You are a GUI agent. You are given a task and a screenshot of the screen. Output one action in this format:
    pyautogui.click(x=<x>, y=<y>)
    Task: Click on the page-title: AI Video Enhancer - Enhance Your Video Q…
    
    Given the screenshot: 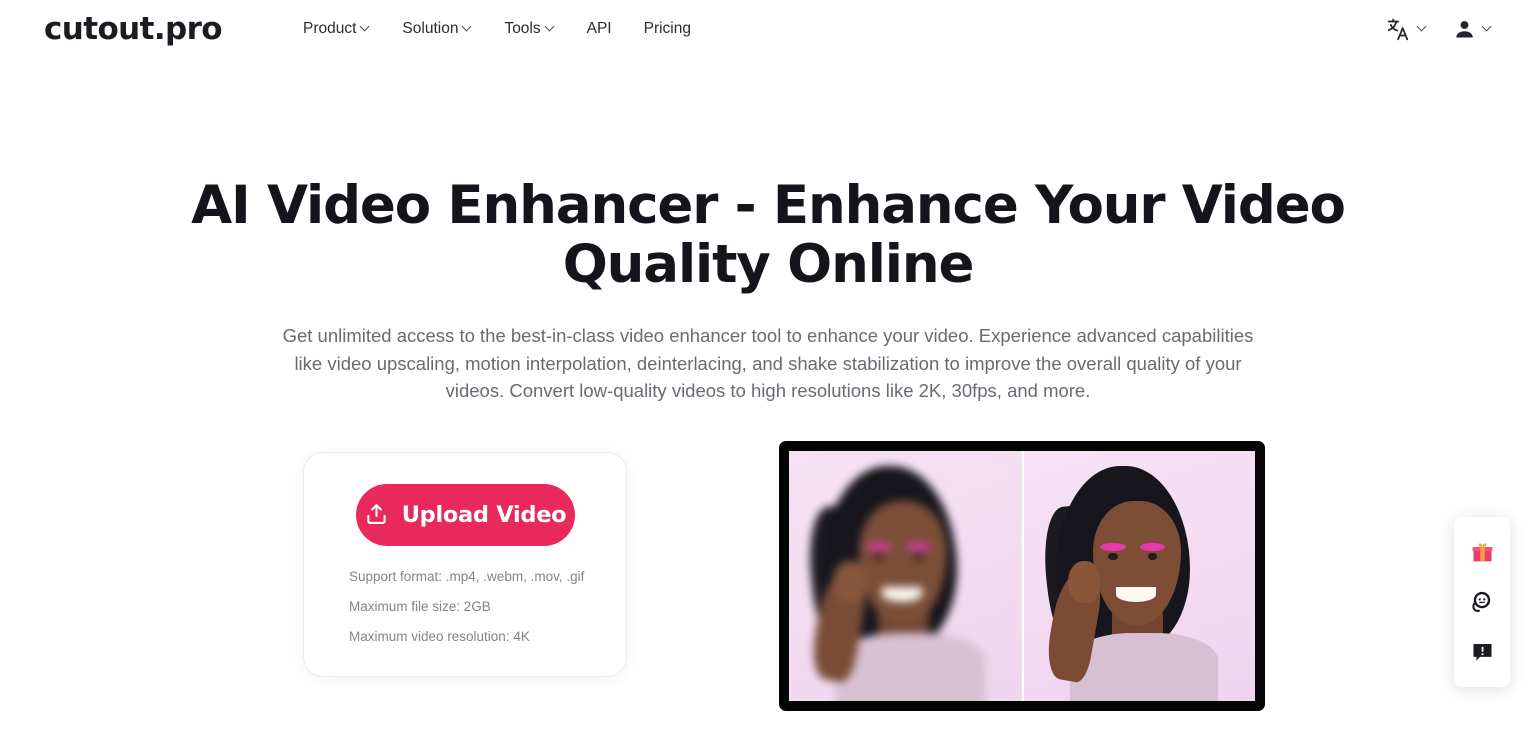 What is the action you would take?
    pyautogui.click(x=768, y=235)
    